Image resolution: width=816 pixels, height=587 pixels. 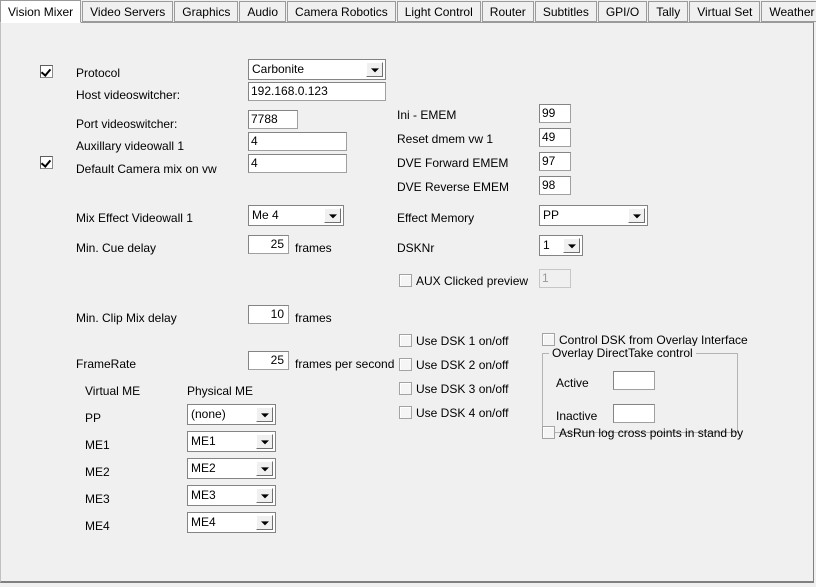 What do you see at coordinates (445, 139) in the screenshot?
I see `reset-dmem-label: Reset dmem vw 1` at bounding box center [445, 139].